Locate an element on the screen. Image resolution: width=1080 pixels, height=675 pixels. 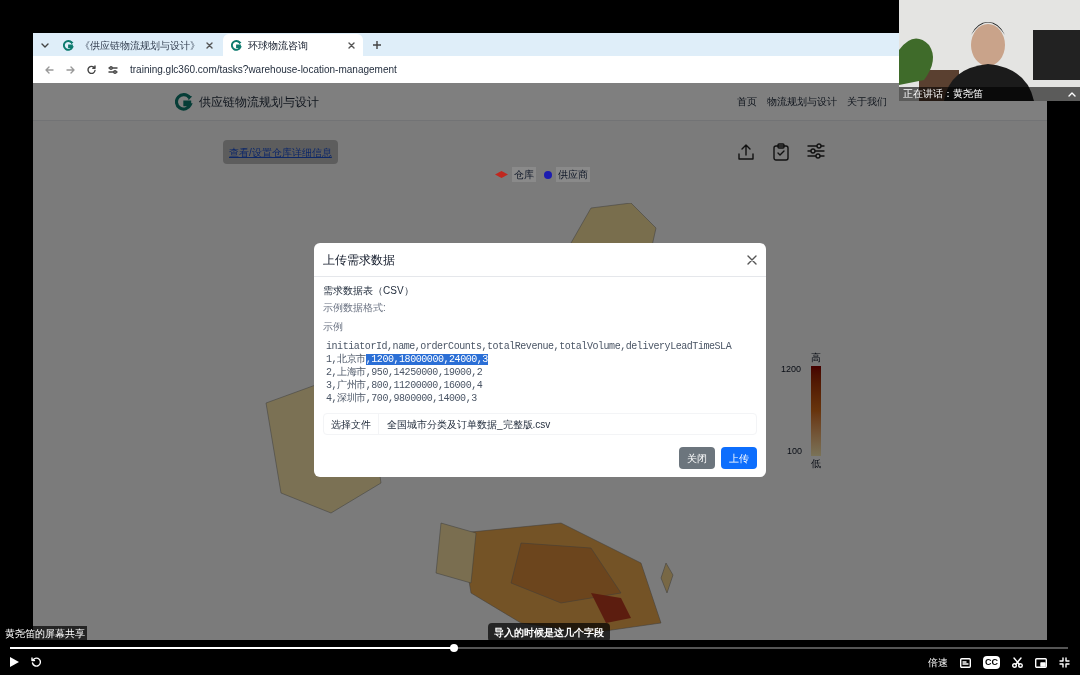
code-text: 4,深圳市,700,9800000,14000,3 is located at coordinates (401, 398).